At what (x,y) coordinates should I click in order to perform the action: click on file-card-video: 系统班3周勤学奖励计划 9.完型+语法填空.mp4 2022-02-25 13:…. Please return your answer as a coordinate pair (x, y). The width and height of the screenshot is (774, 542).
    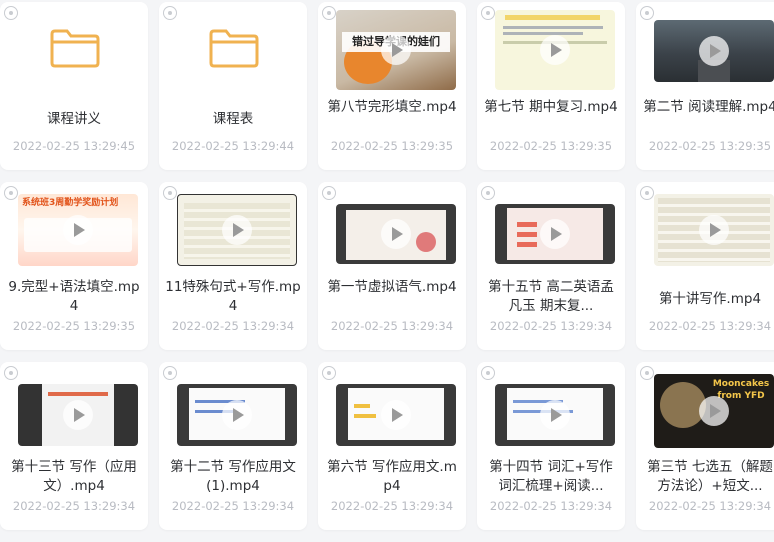
    Looking at the image, I should click on (74, 266).